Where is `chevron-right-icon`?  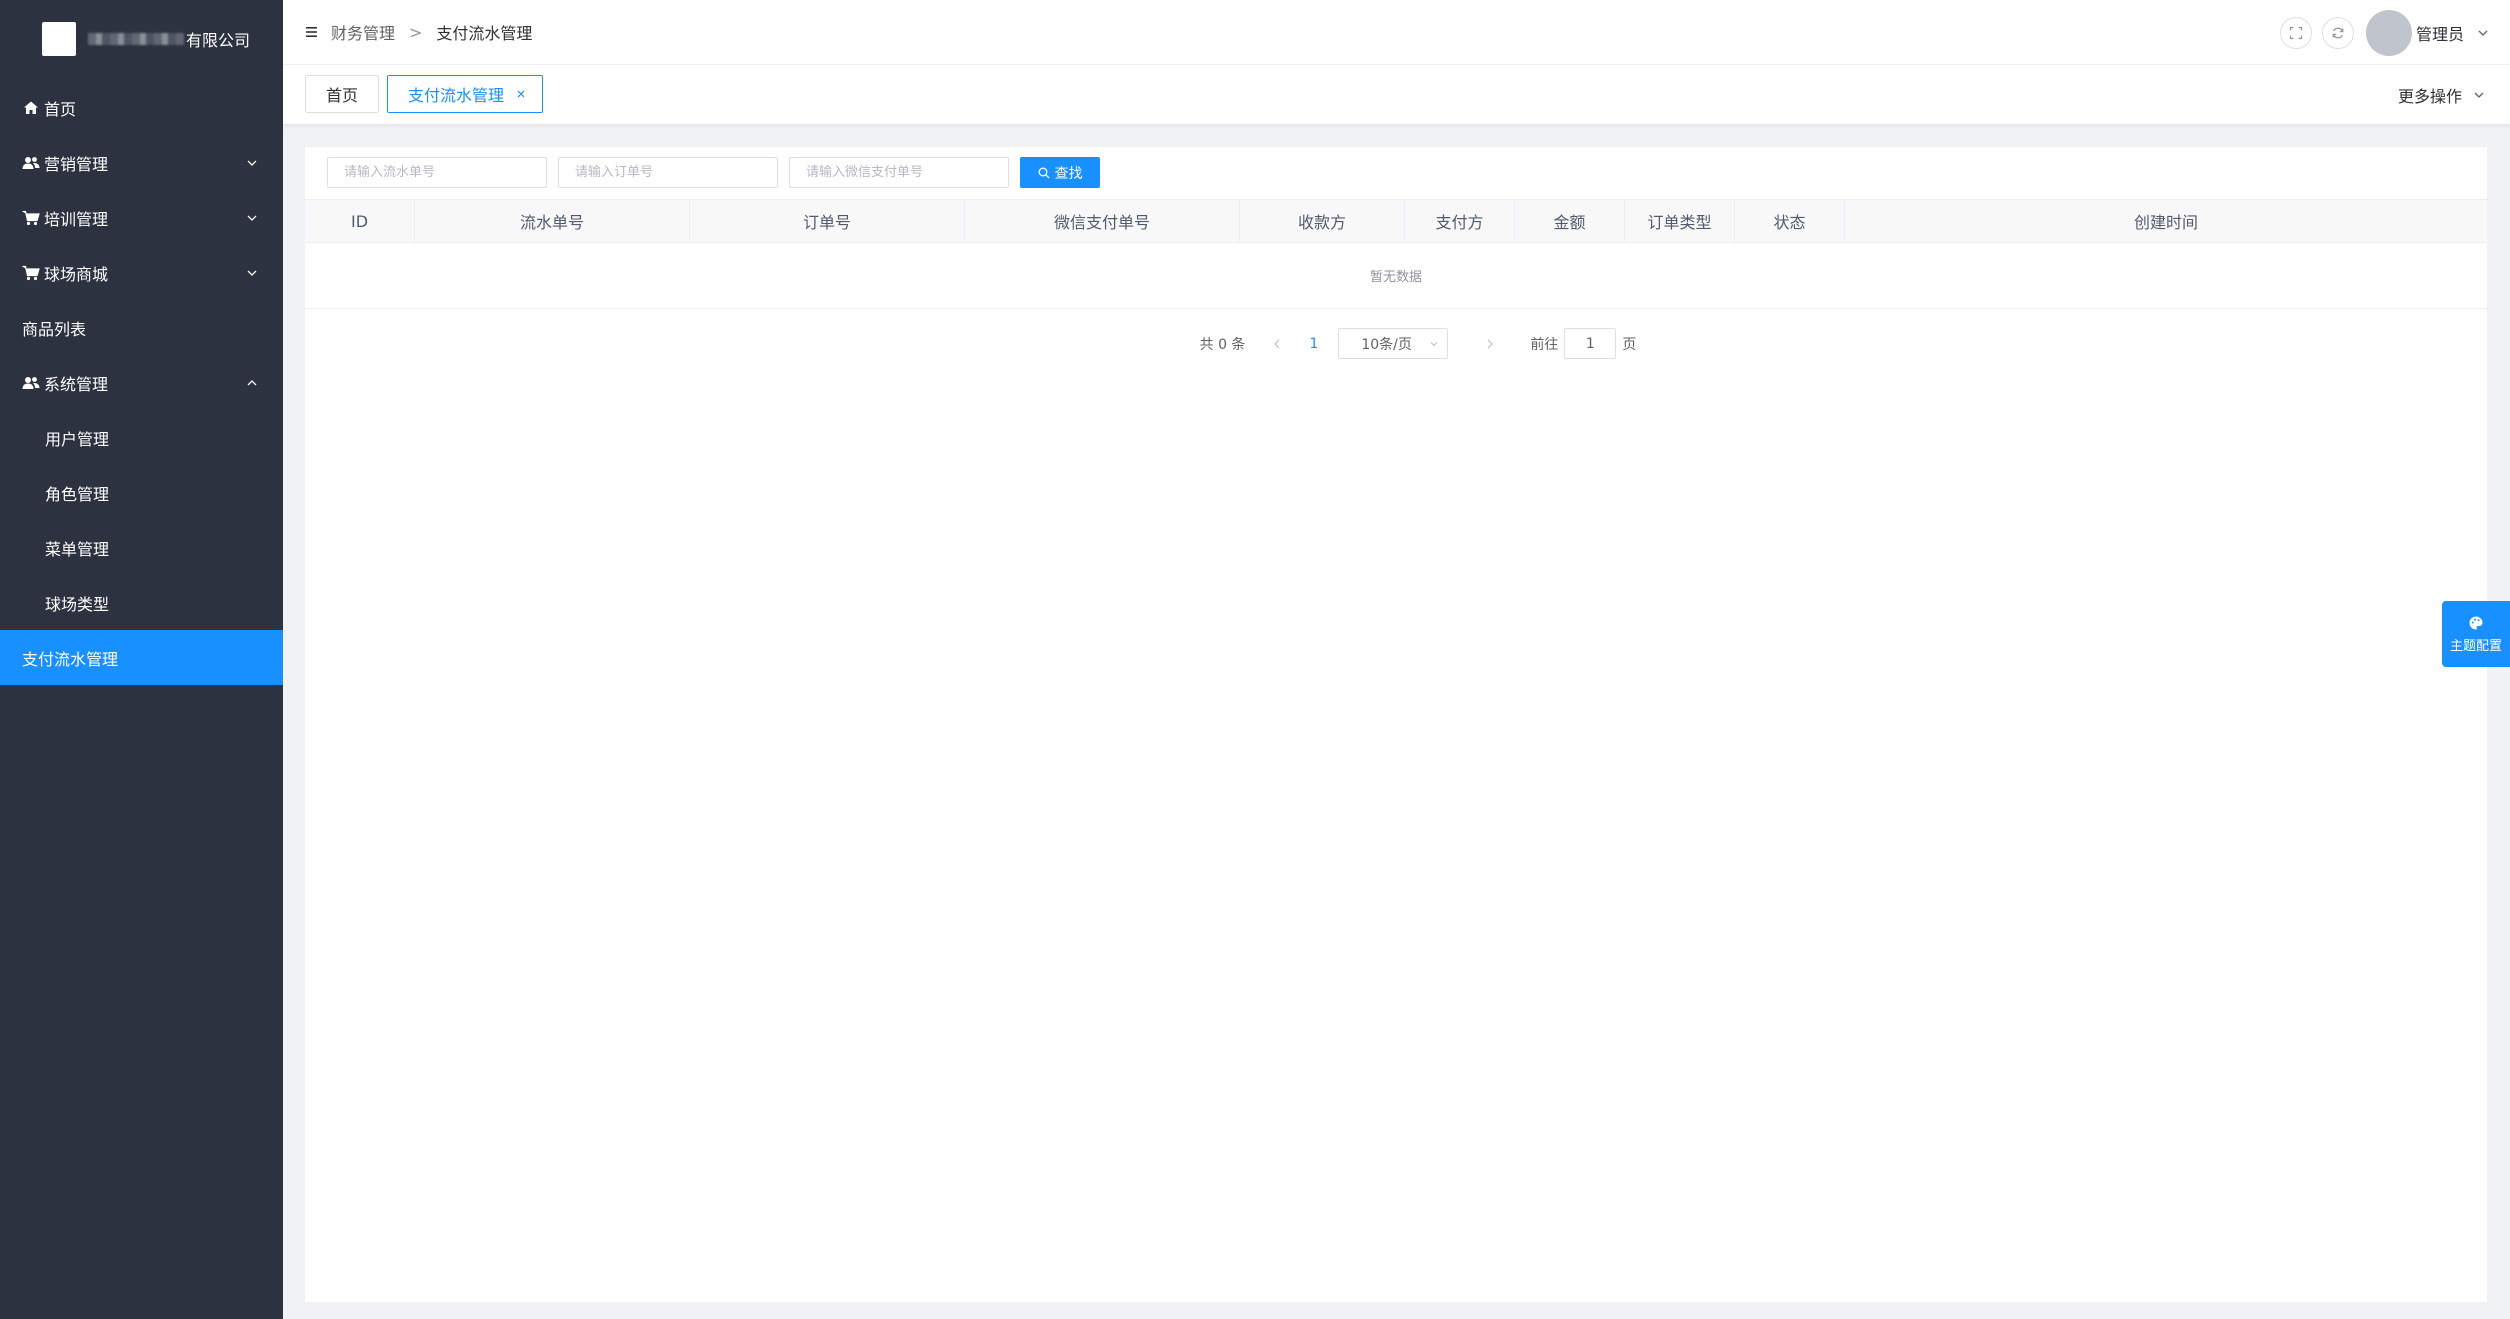 chevron-right-icon is located at coordinates (1490, 343).